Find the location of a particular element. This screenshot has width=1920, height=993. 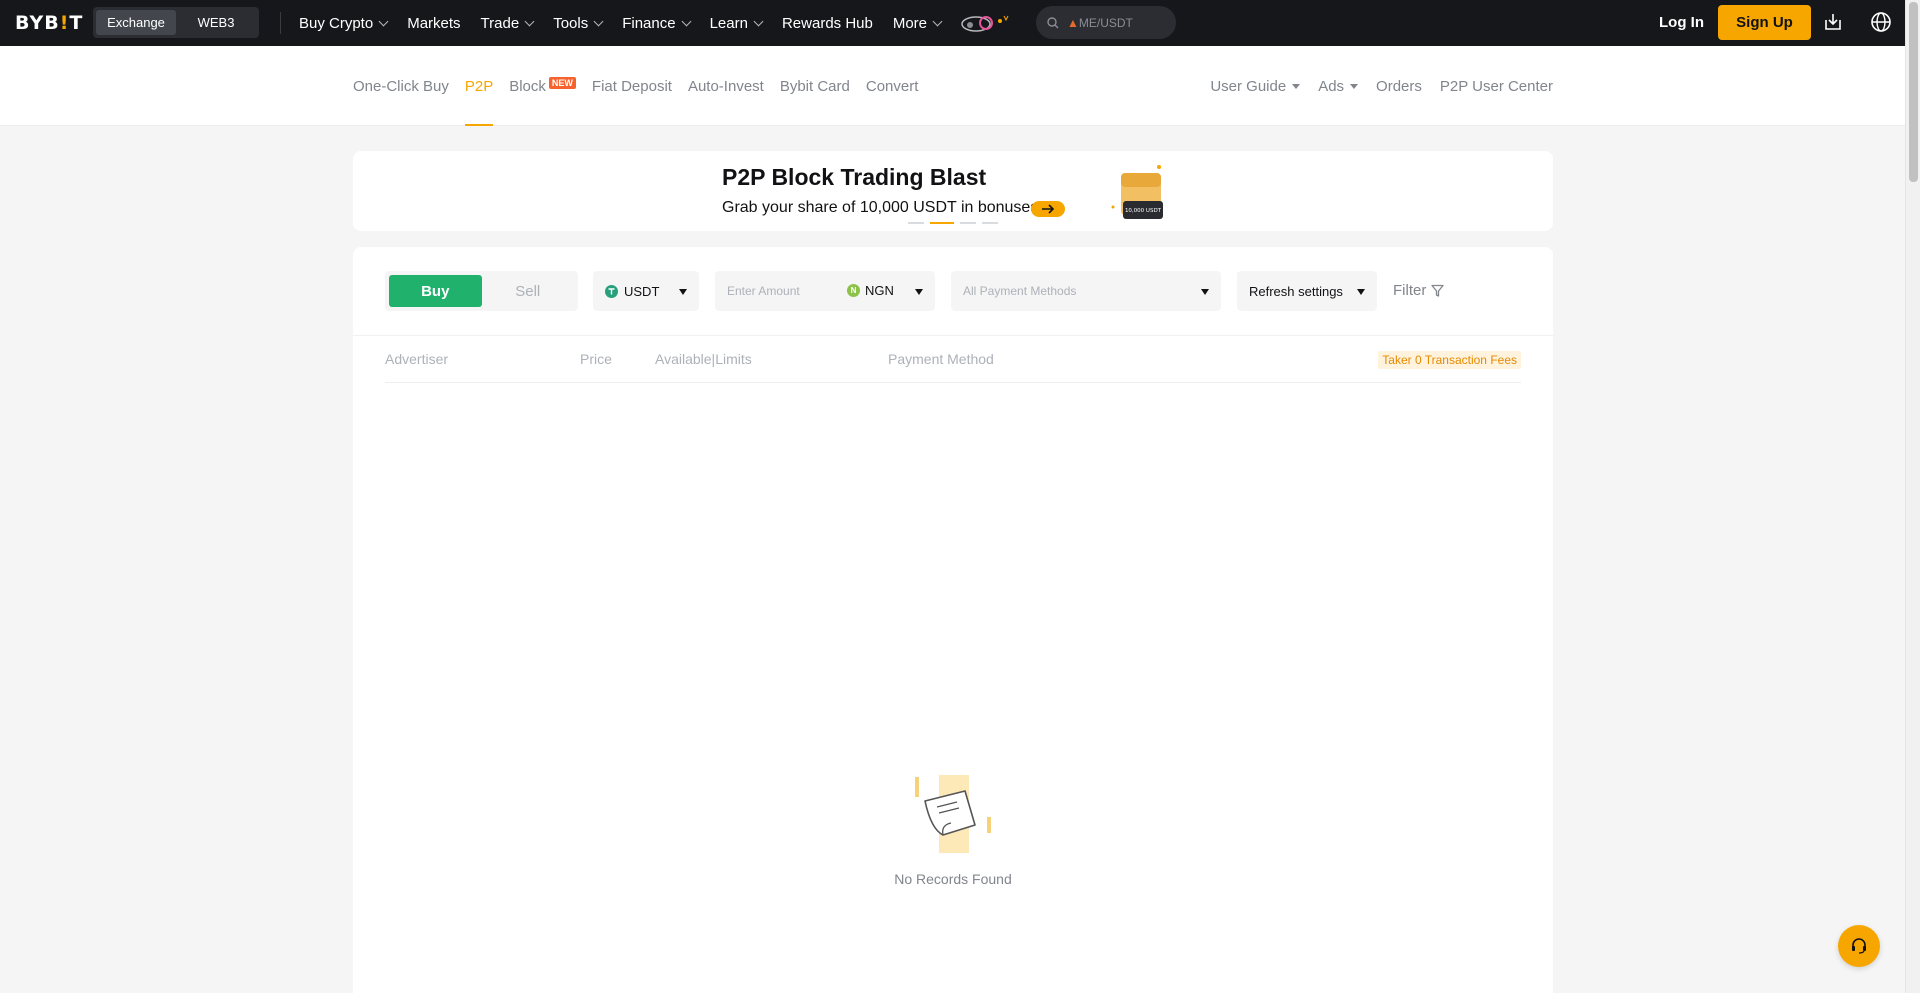

amount-input: Enter Amount N NGN is located at coordinates (825, 291).